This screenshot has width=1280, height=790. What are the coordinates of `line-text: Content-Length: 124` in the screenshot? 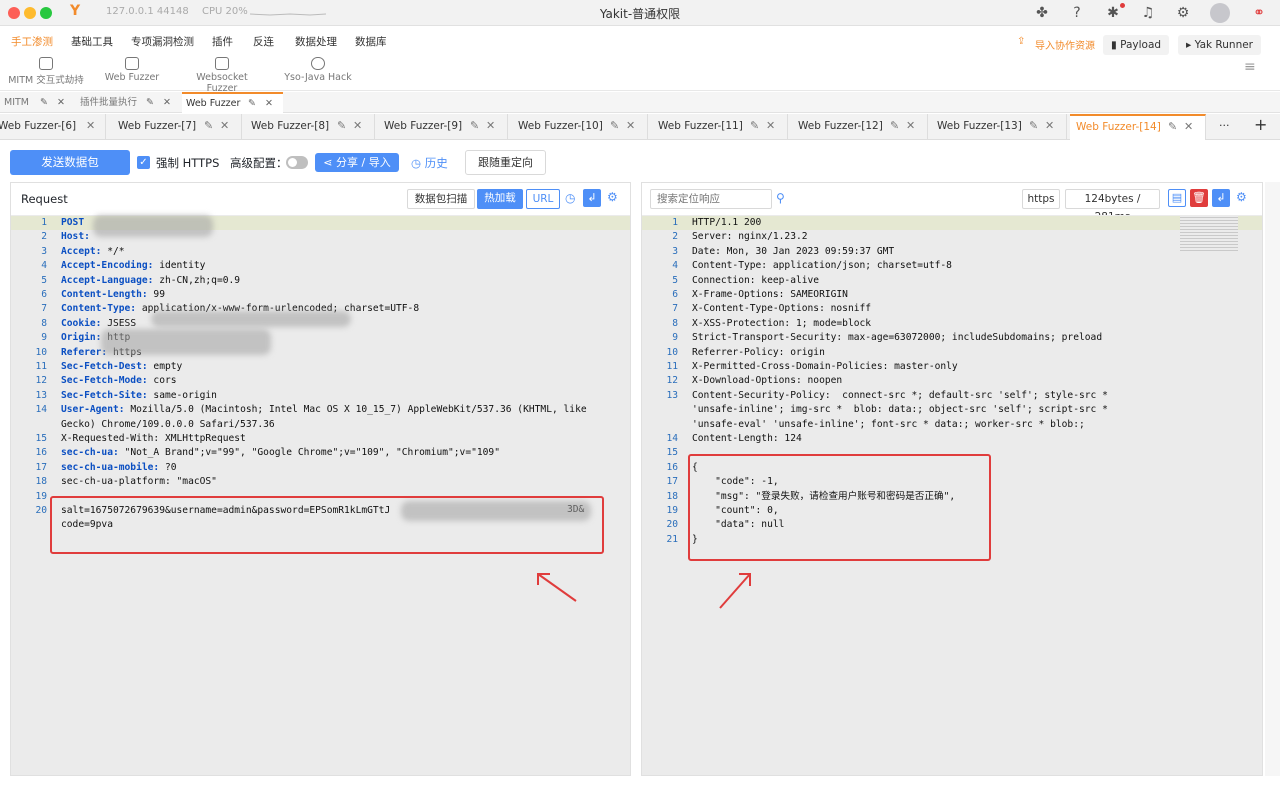 It's located at (747, 438).